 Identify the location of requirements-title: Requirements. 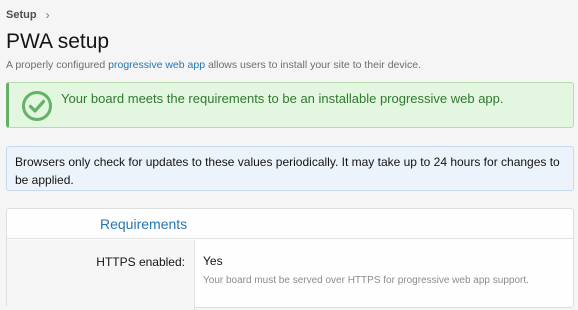
(144, 224).